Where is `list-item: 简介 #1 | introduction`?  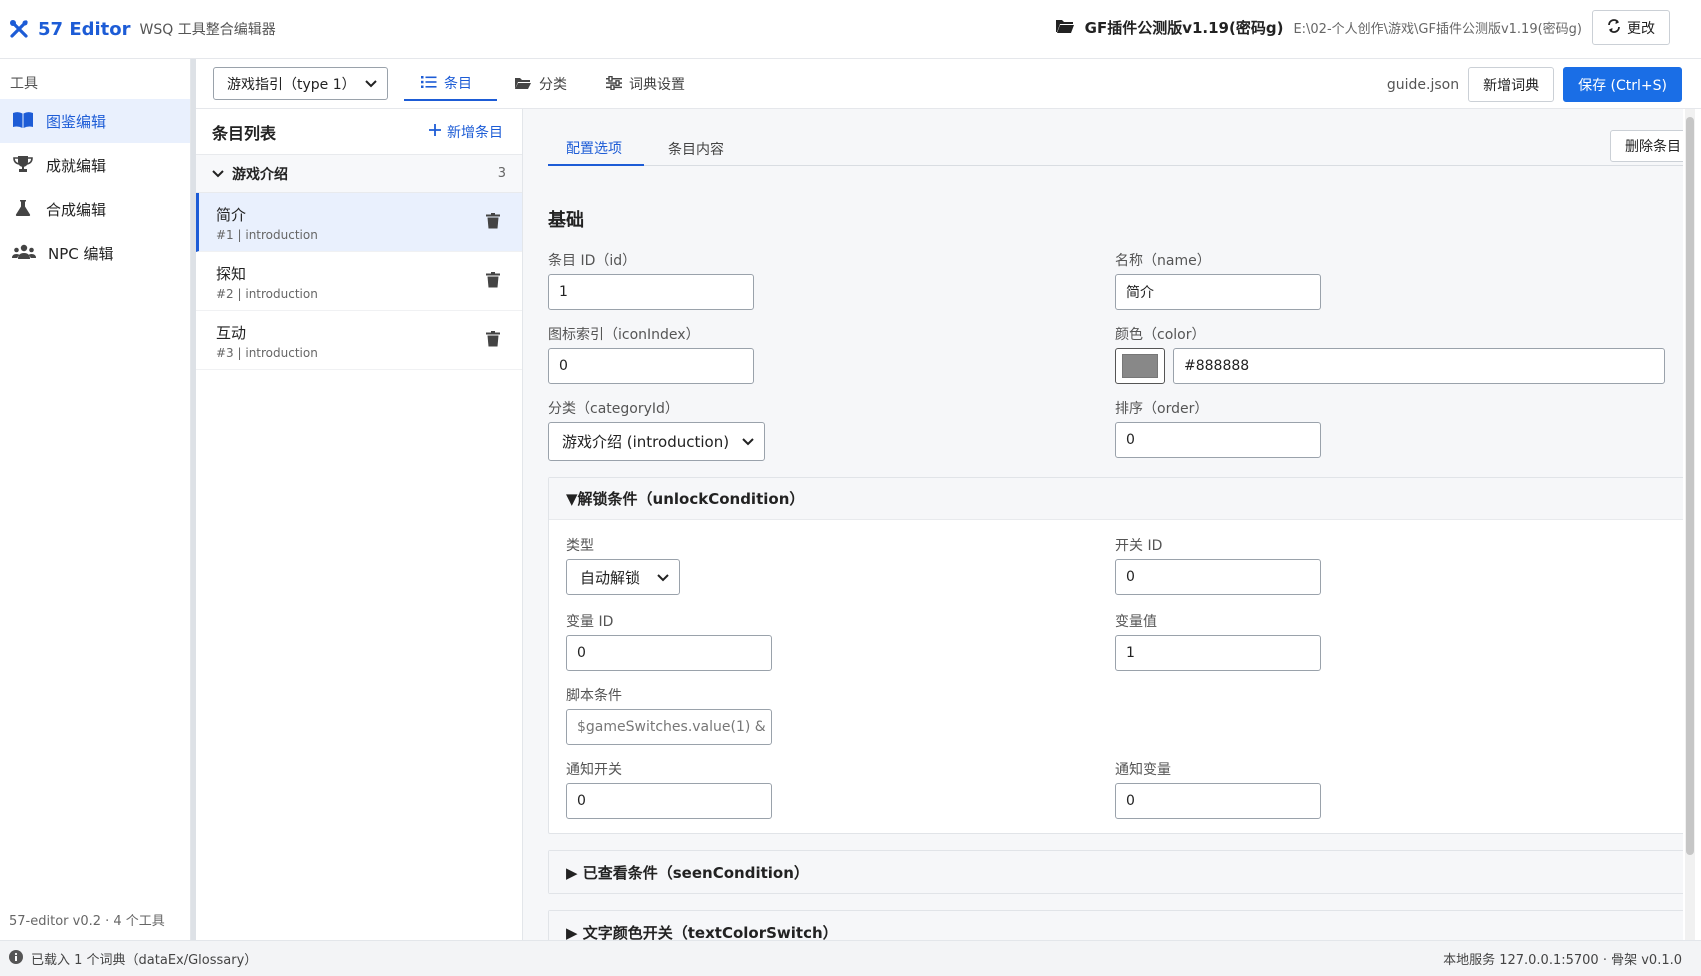
list-item: 简介 #1 | introduction is located at coordinates (359, 222).